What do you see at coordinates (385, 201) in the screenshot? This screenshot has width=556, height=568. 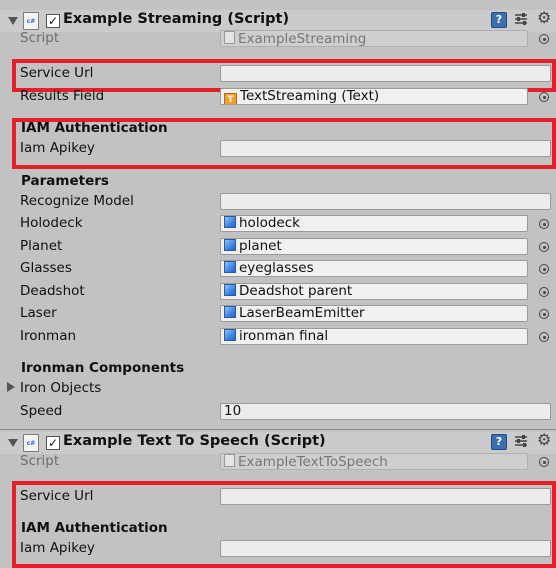 I see `recognize-model-input` at bounding box center [385, 201].